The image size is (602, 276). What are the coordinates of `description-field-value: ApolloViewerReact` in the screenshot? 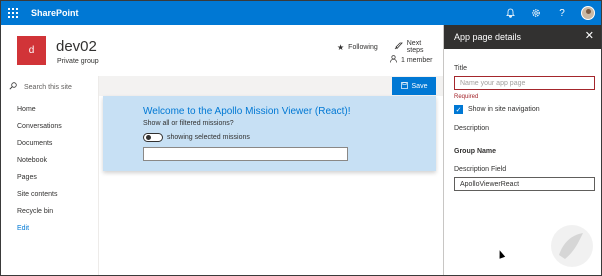 It's located at (490, 184).